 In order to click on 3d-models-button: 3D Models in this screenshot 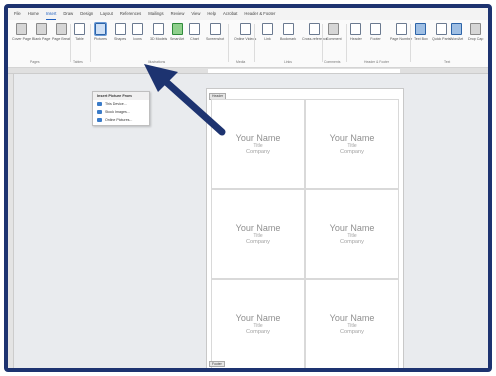, I will do `click(158, 32)`.